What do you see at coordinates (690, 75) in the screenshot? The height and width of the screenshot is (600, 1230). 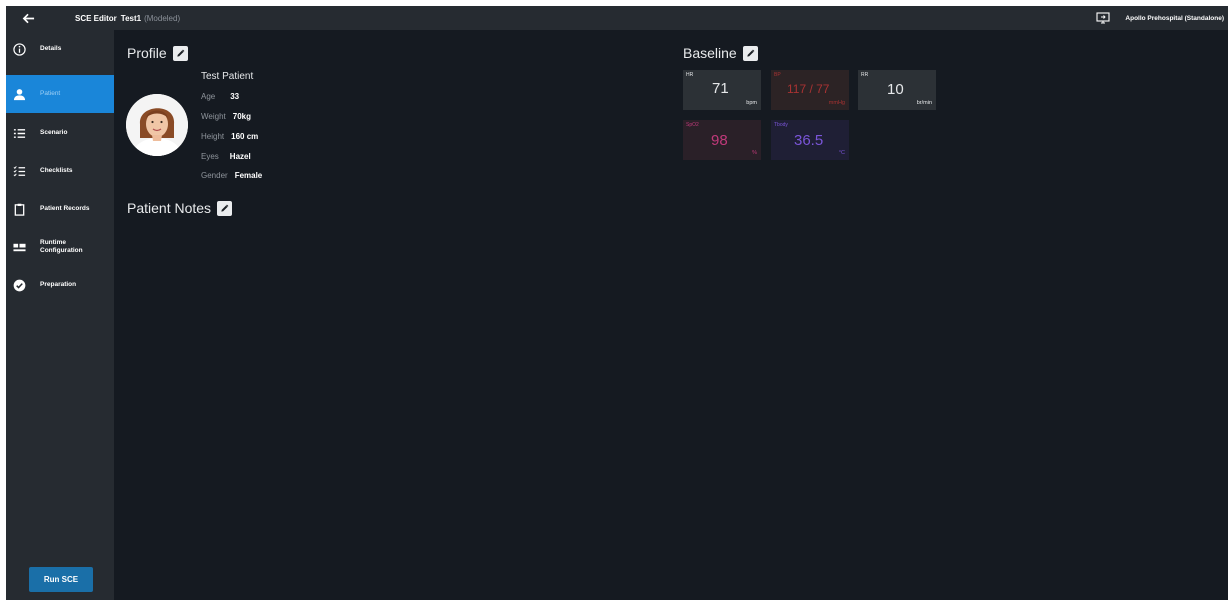 I see `vital-label: HR` at bounding box center [690, 75].